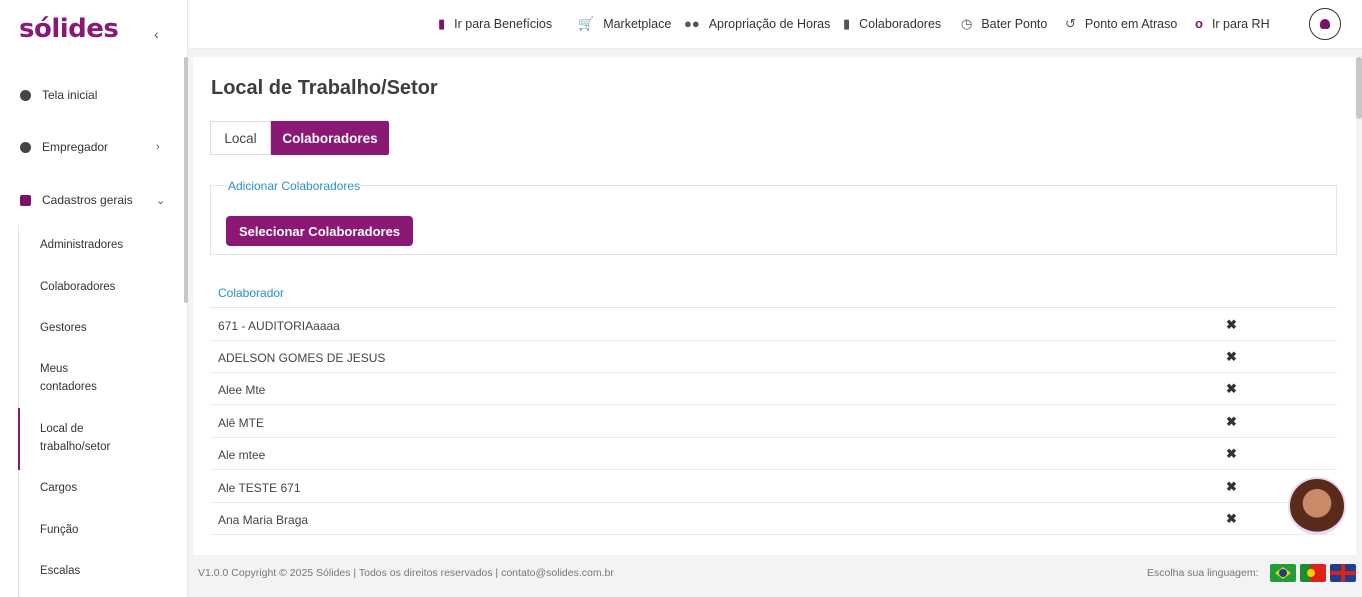  What do you see at coordinates (773, 454) in the screenshot?
I see `table-row: Ale mtee ✖` at bounding box center [773, 454].